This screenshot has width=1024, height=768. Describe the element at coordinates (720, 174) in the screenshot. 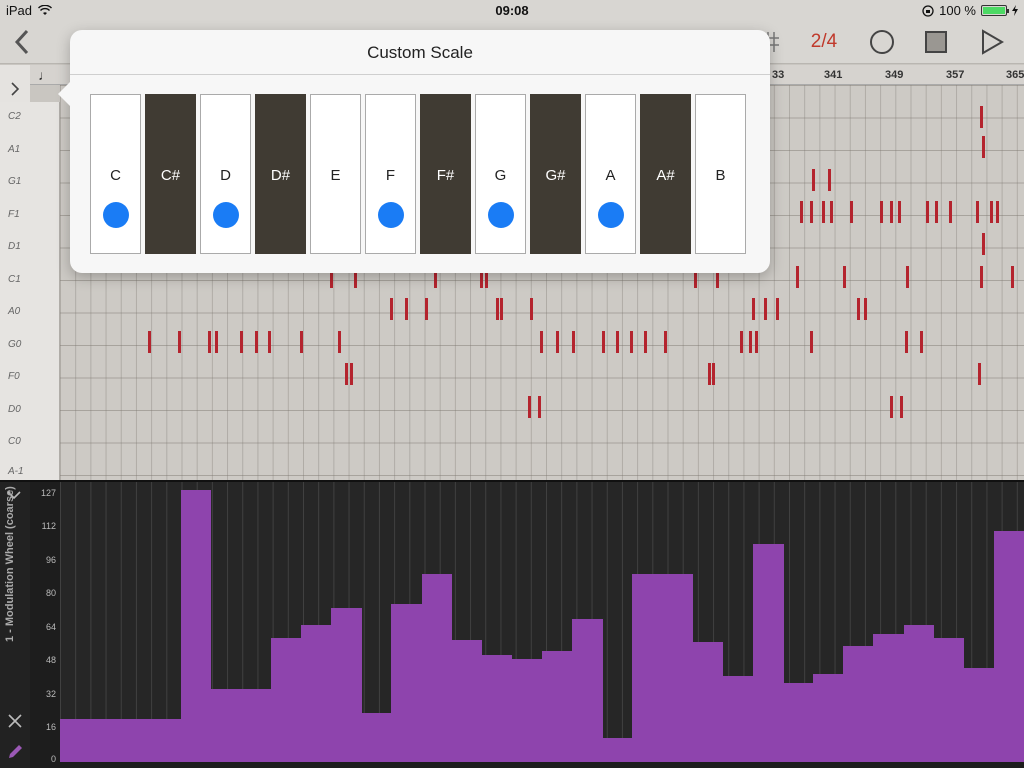

I see `scale-key: B` at that location.